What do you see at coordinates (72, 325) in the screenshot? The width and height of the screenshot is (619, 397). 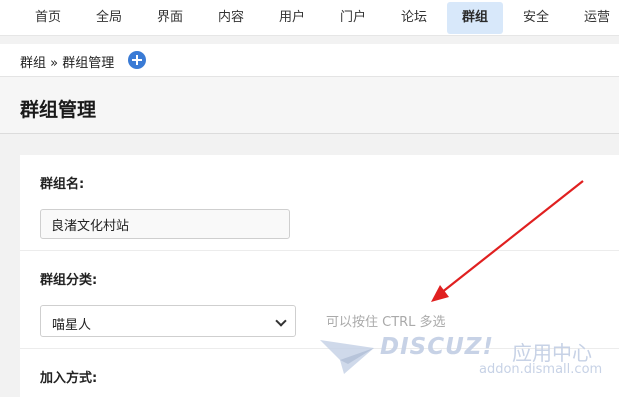 I see `group-category-value: 喵星人` at bounding box center [72, 325].